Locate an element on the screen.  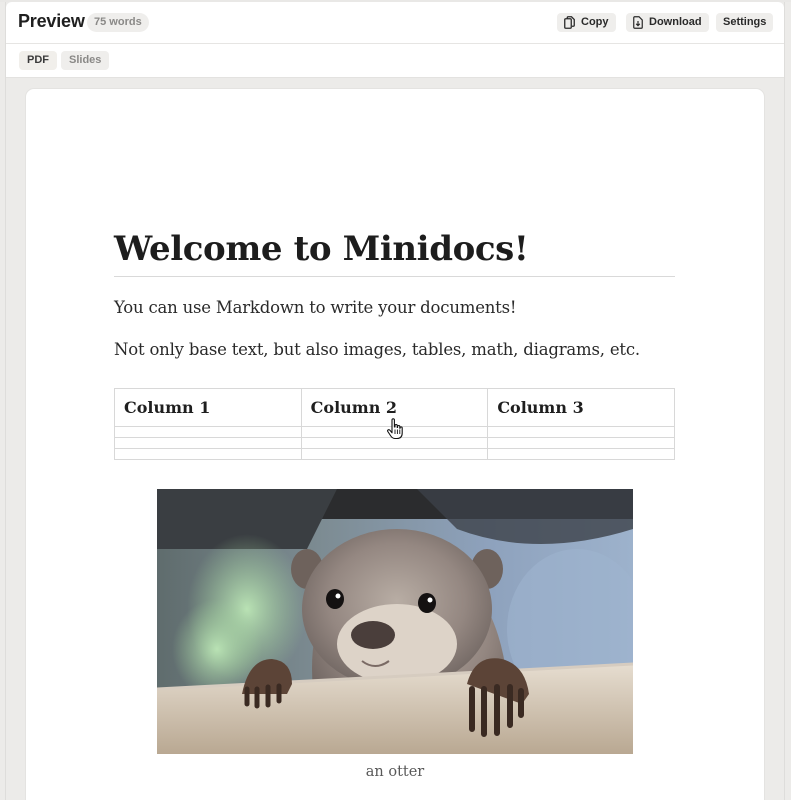
image-caption: an otter is located at coordinates (395, 772).